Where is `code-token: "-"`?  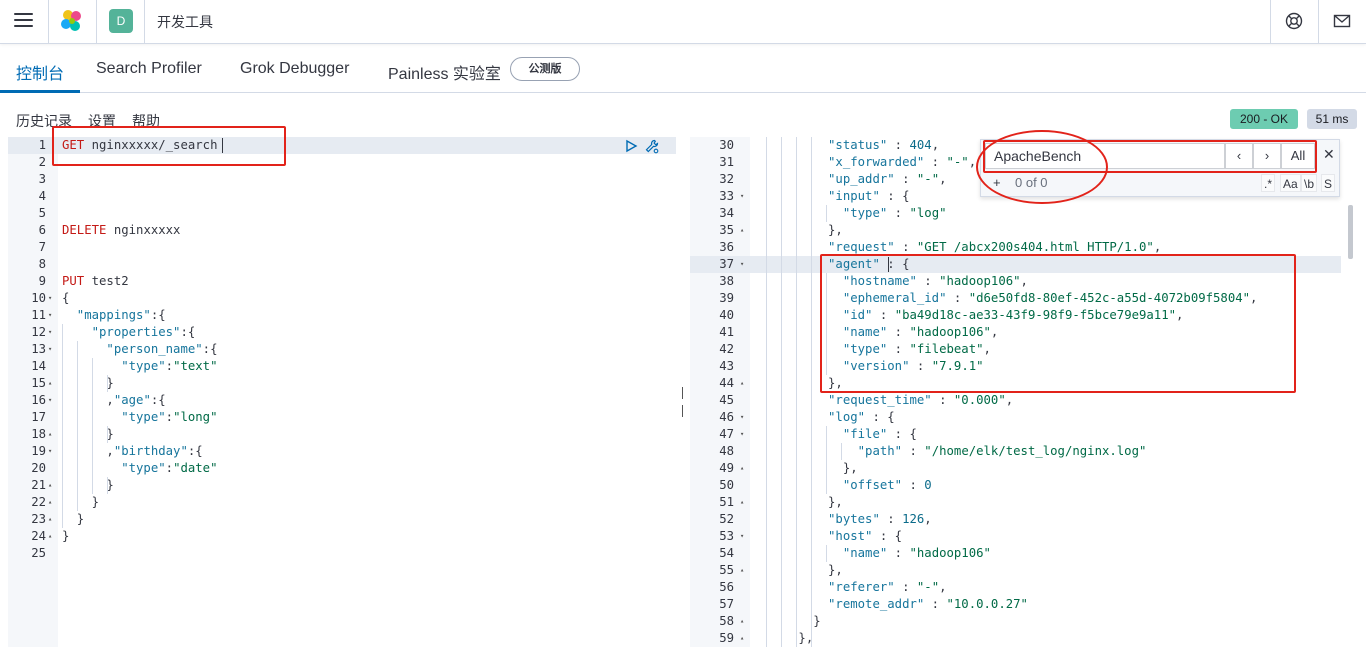
code-token: "-" is located at coordinates (928, 179).